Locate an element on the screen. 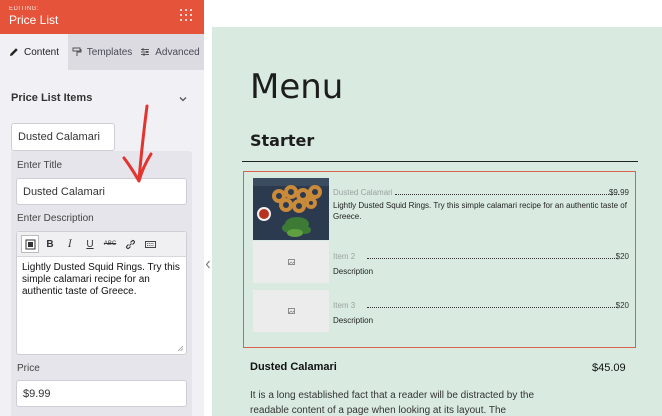 This screenshot has height=416, width=662. title-input is located at coordinates (101, 191).